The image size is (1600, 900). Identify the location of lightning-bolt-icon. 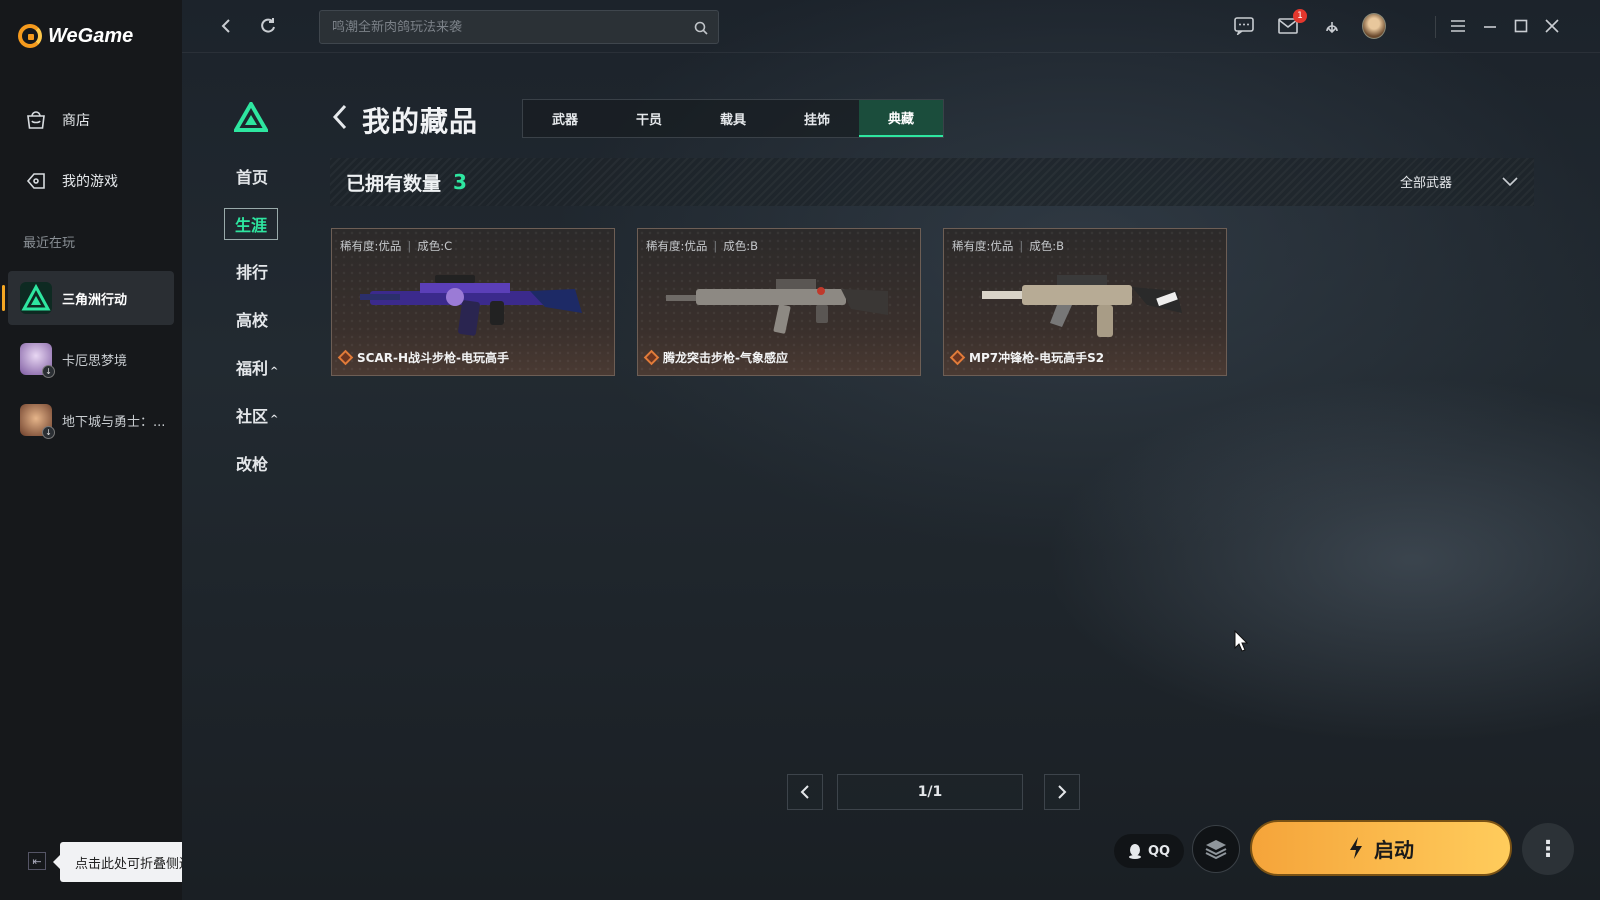
(1356, 848).